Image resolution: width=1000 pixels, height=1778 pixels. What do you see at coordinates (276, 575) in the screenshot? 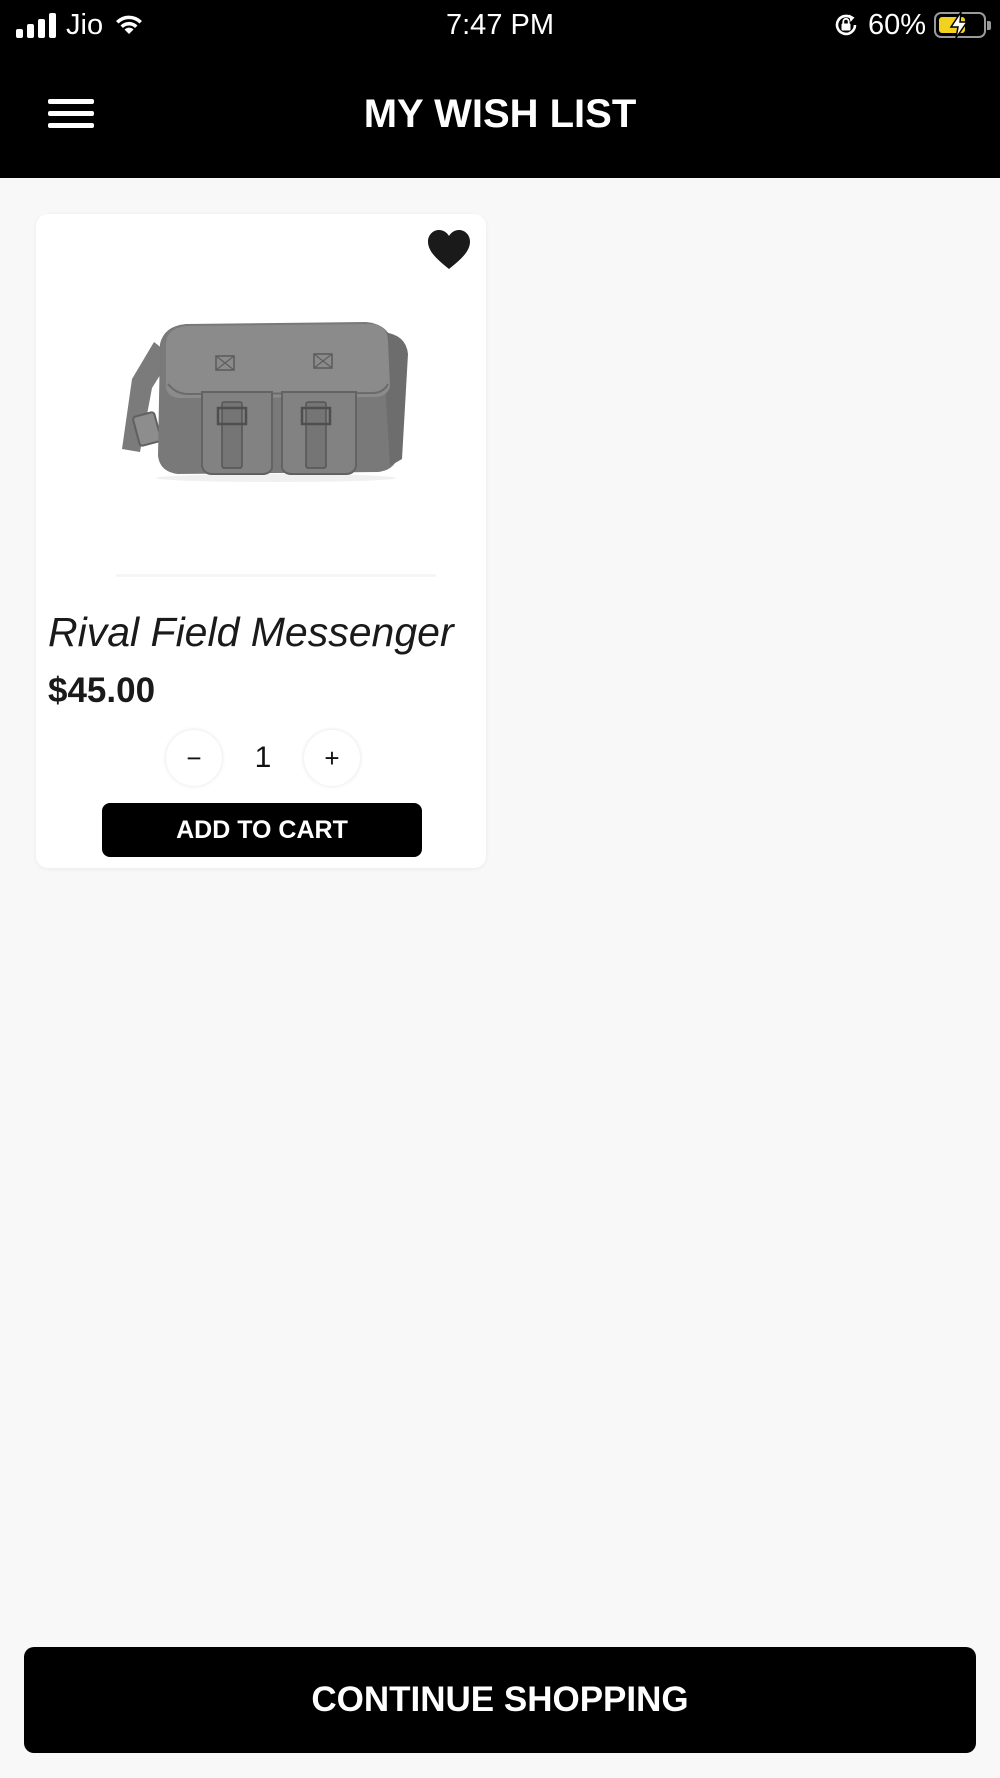
I see `image-divider` at bounding box center [276, 575].